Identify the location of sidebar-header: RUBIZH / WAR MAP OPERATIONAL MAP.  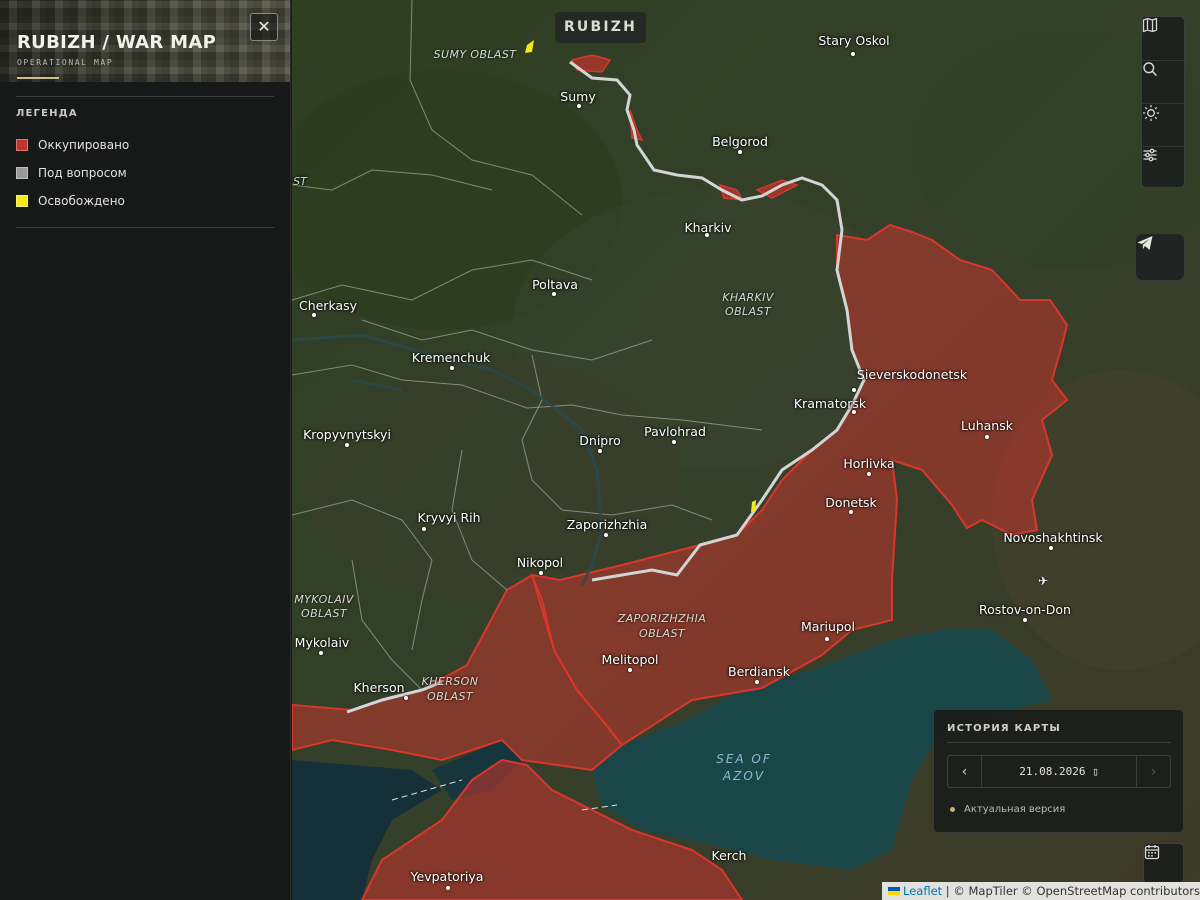
(145, 41).